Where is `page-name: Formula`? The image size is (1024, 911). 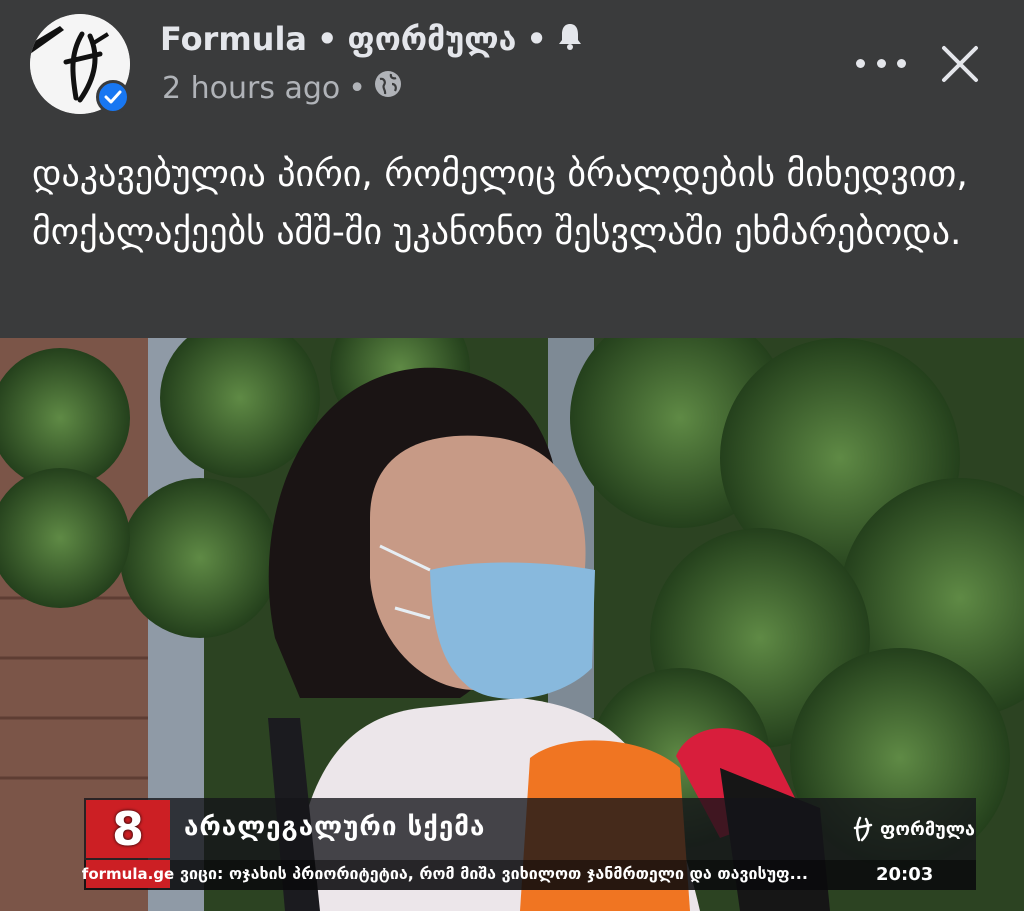
page-name: Formula is located at coordinates (233, 39).